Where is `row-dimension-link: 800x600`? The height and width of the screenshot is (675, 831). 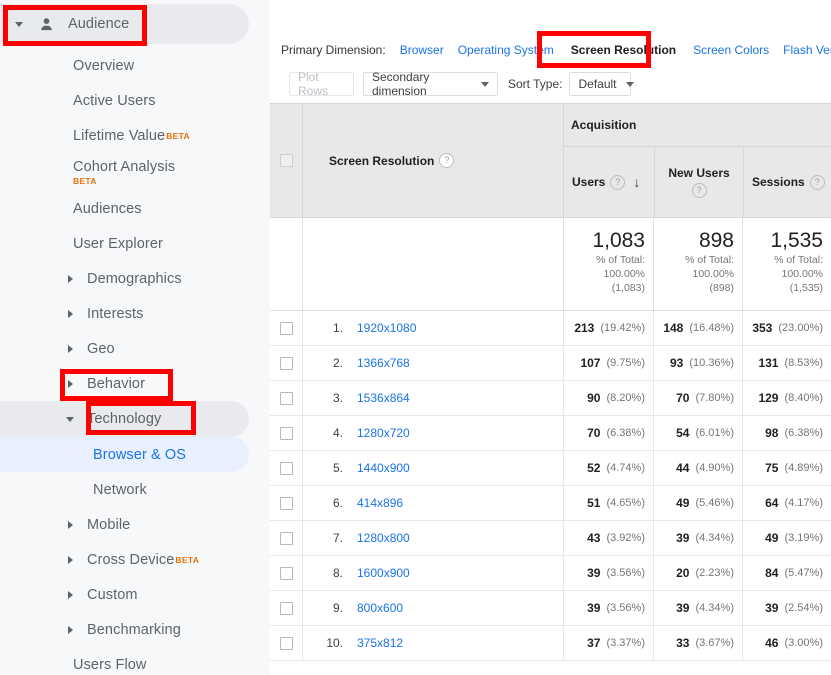
row-dimension-link: 800x600 is located at coordinates (380, 608).